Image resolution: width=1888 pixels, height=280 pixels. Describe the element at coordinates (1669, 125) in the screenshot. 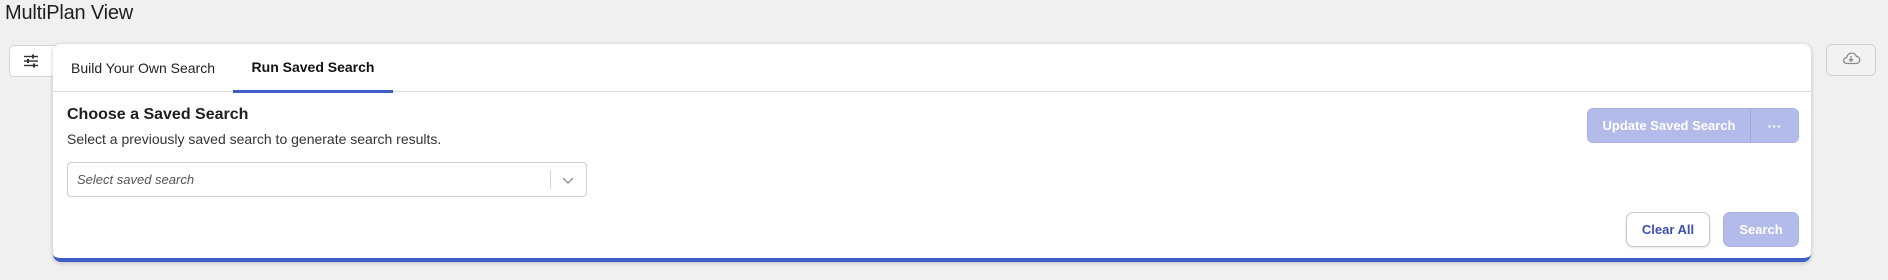

I see `update-saved-search-button: Update Saved Search` at that location.